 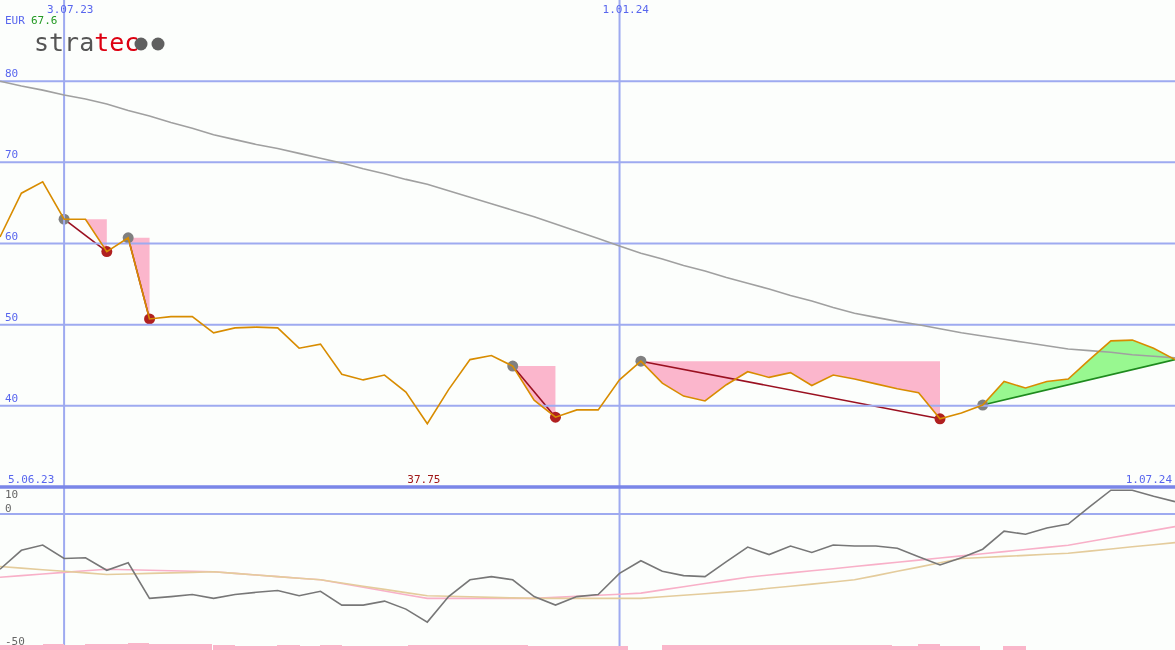 What do you see at coordinates (15, 641) in the screenshot?
I see `axis-label: -50` at bounding box center [15, 641].